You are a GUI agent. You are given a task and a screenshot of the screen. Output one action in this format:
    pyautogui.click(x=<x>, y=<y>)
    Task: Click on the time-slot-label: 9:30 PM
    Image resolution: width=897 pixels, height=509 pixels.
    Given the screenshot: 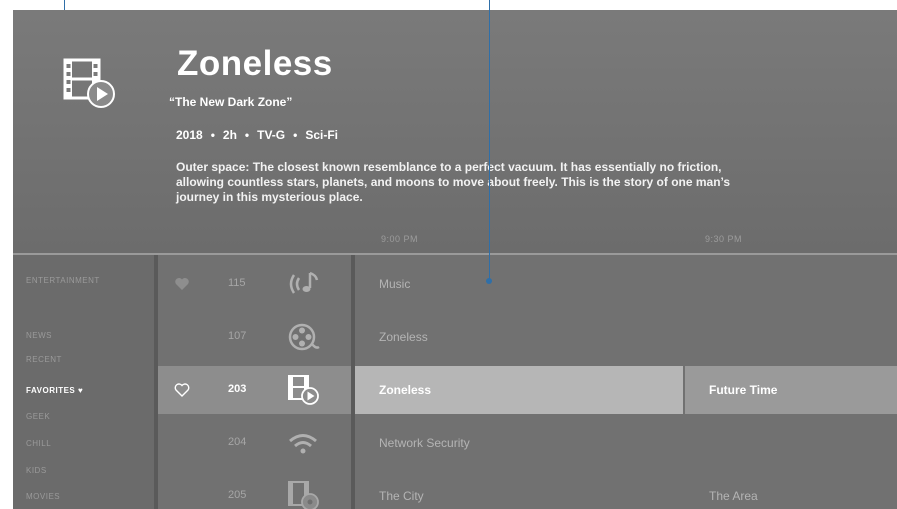 What is the action you would take?
    pyautogui.click(x=724, y=239)
    